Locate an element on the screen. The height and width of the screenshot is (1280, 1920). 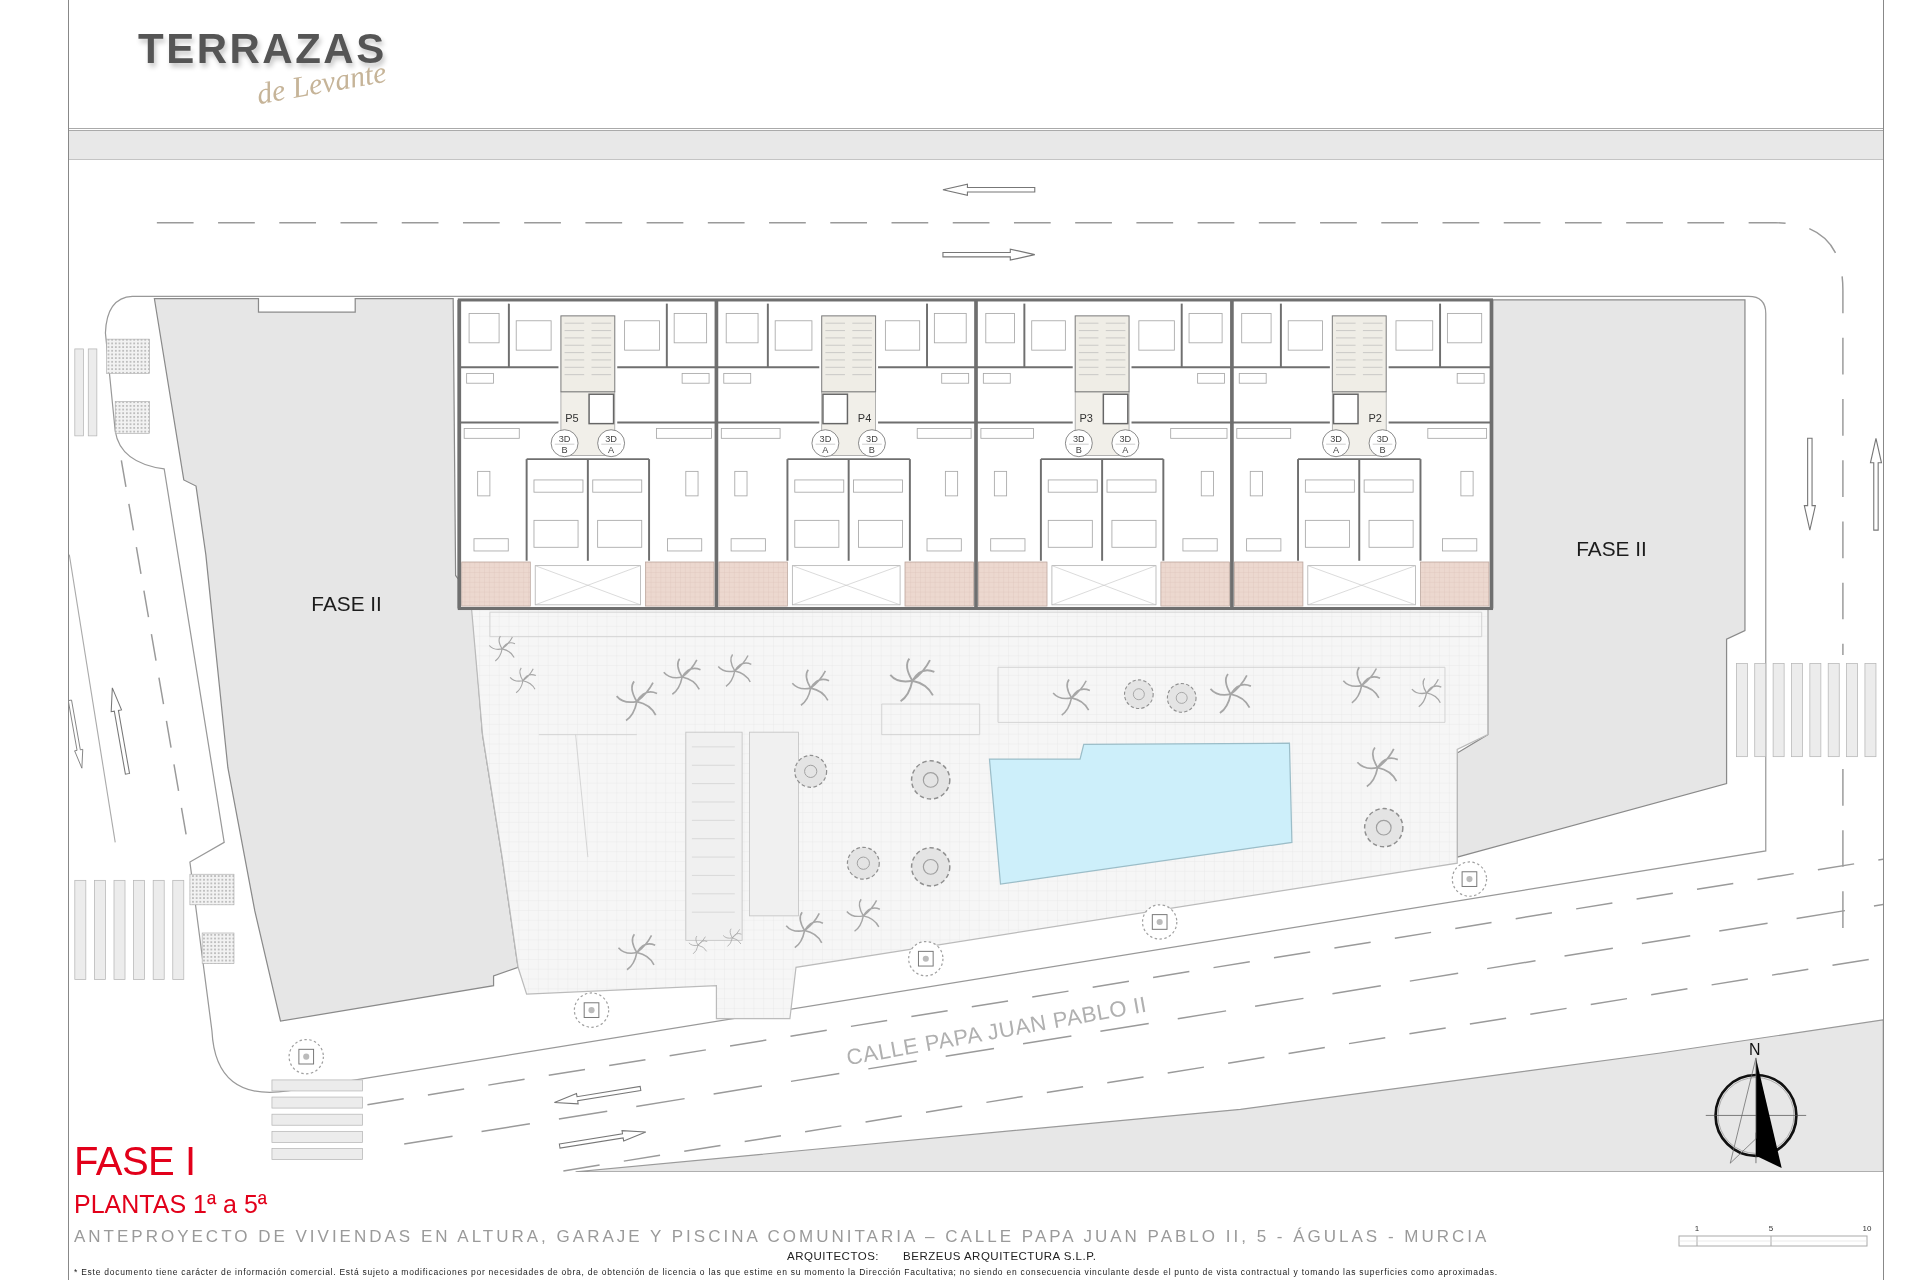
street-name: CALLE PAPA JUAN PABLO II is located at coordinates (996, 1031).